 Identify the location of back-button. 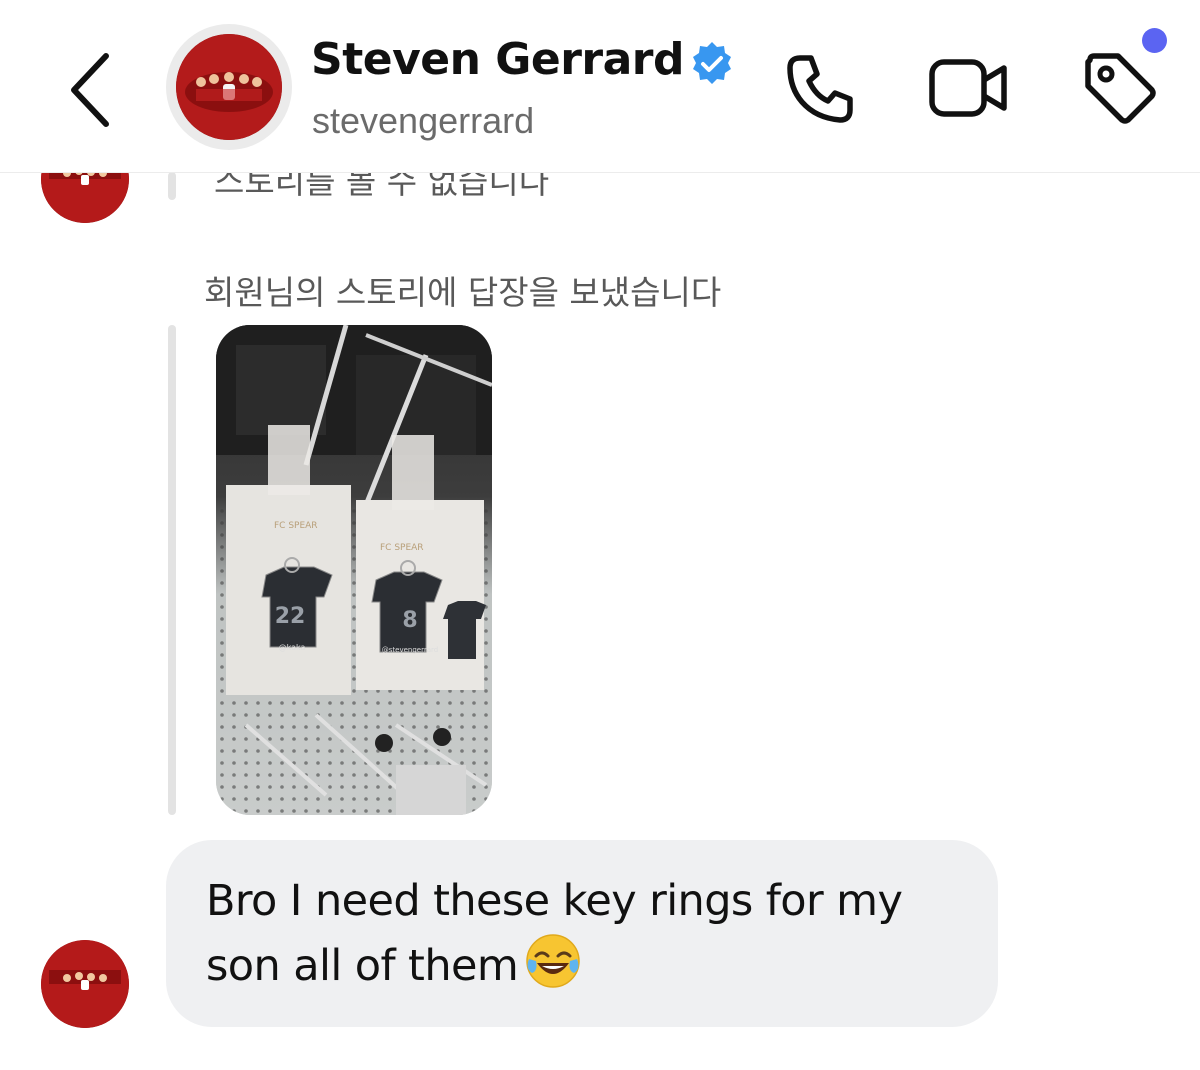
(92, 90).